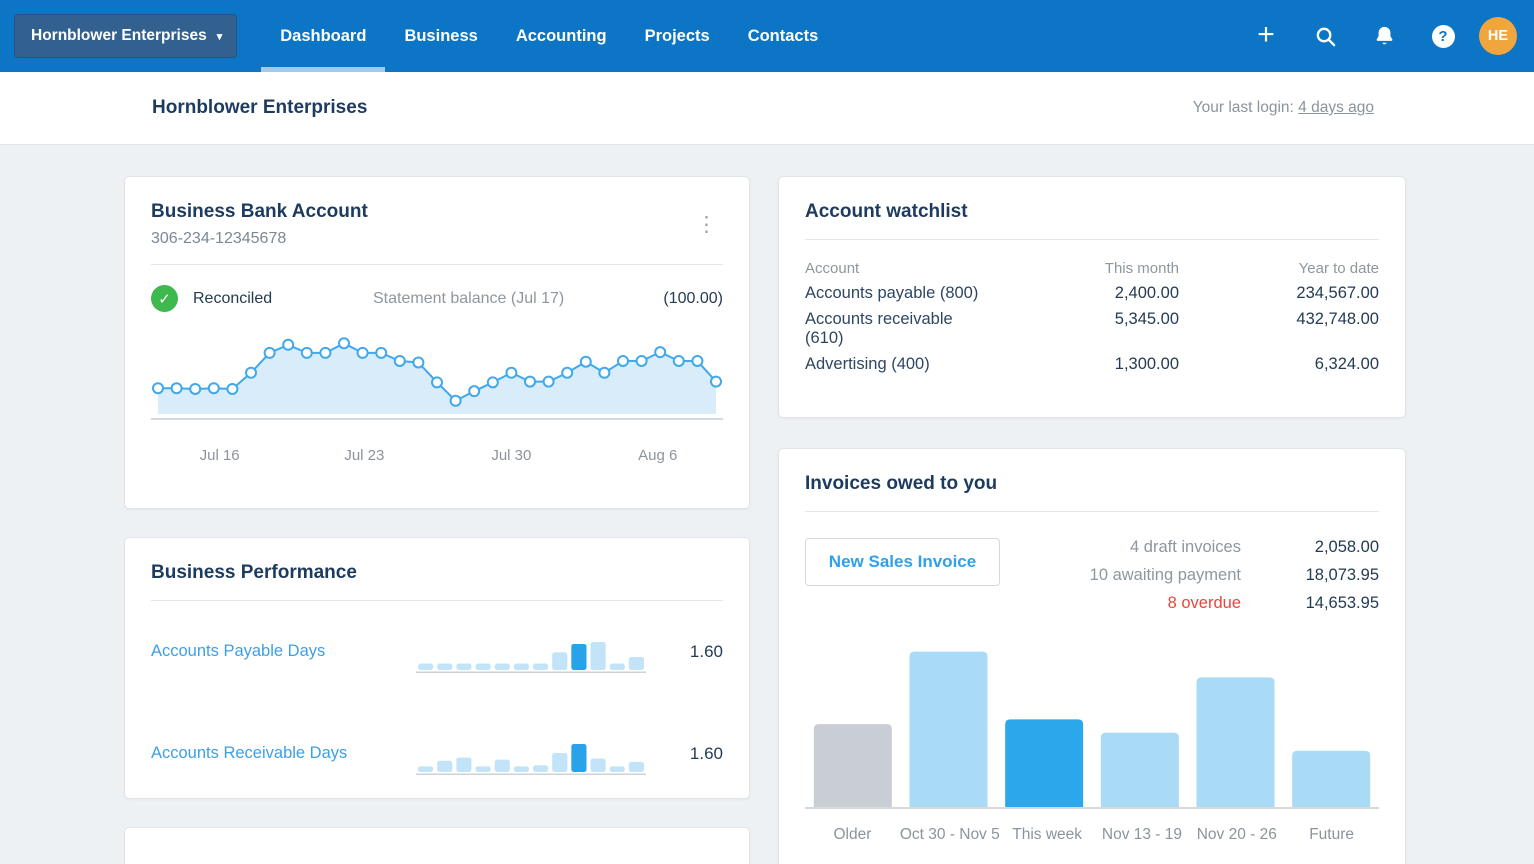 This screenshot has height=864, width=1534. What do you see at coordinates (1331, 834) in the screenshot?
I see `x-tick: Future` at bounding box center [1331, 834].